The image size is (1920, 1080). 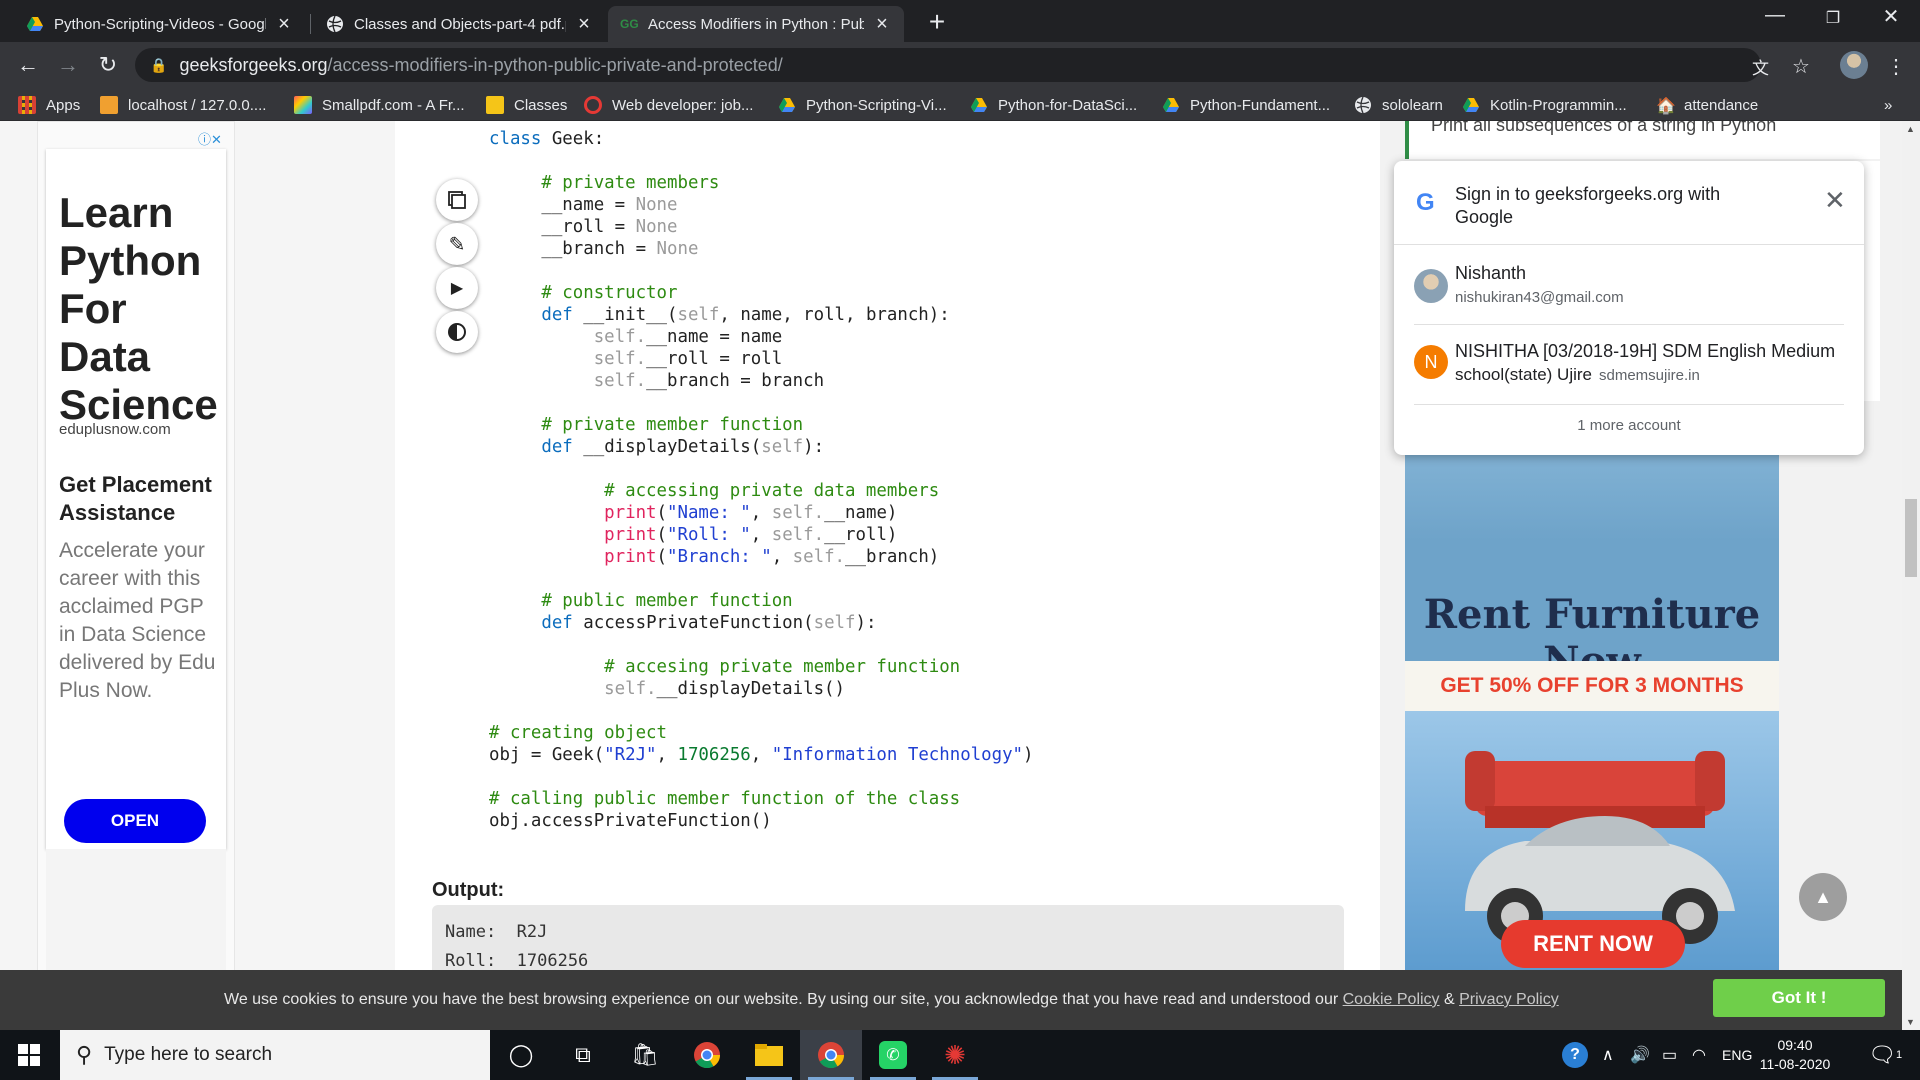 I want to click on code-token: def, so click(x=557, y=623).